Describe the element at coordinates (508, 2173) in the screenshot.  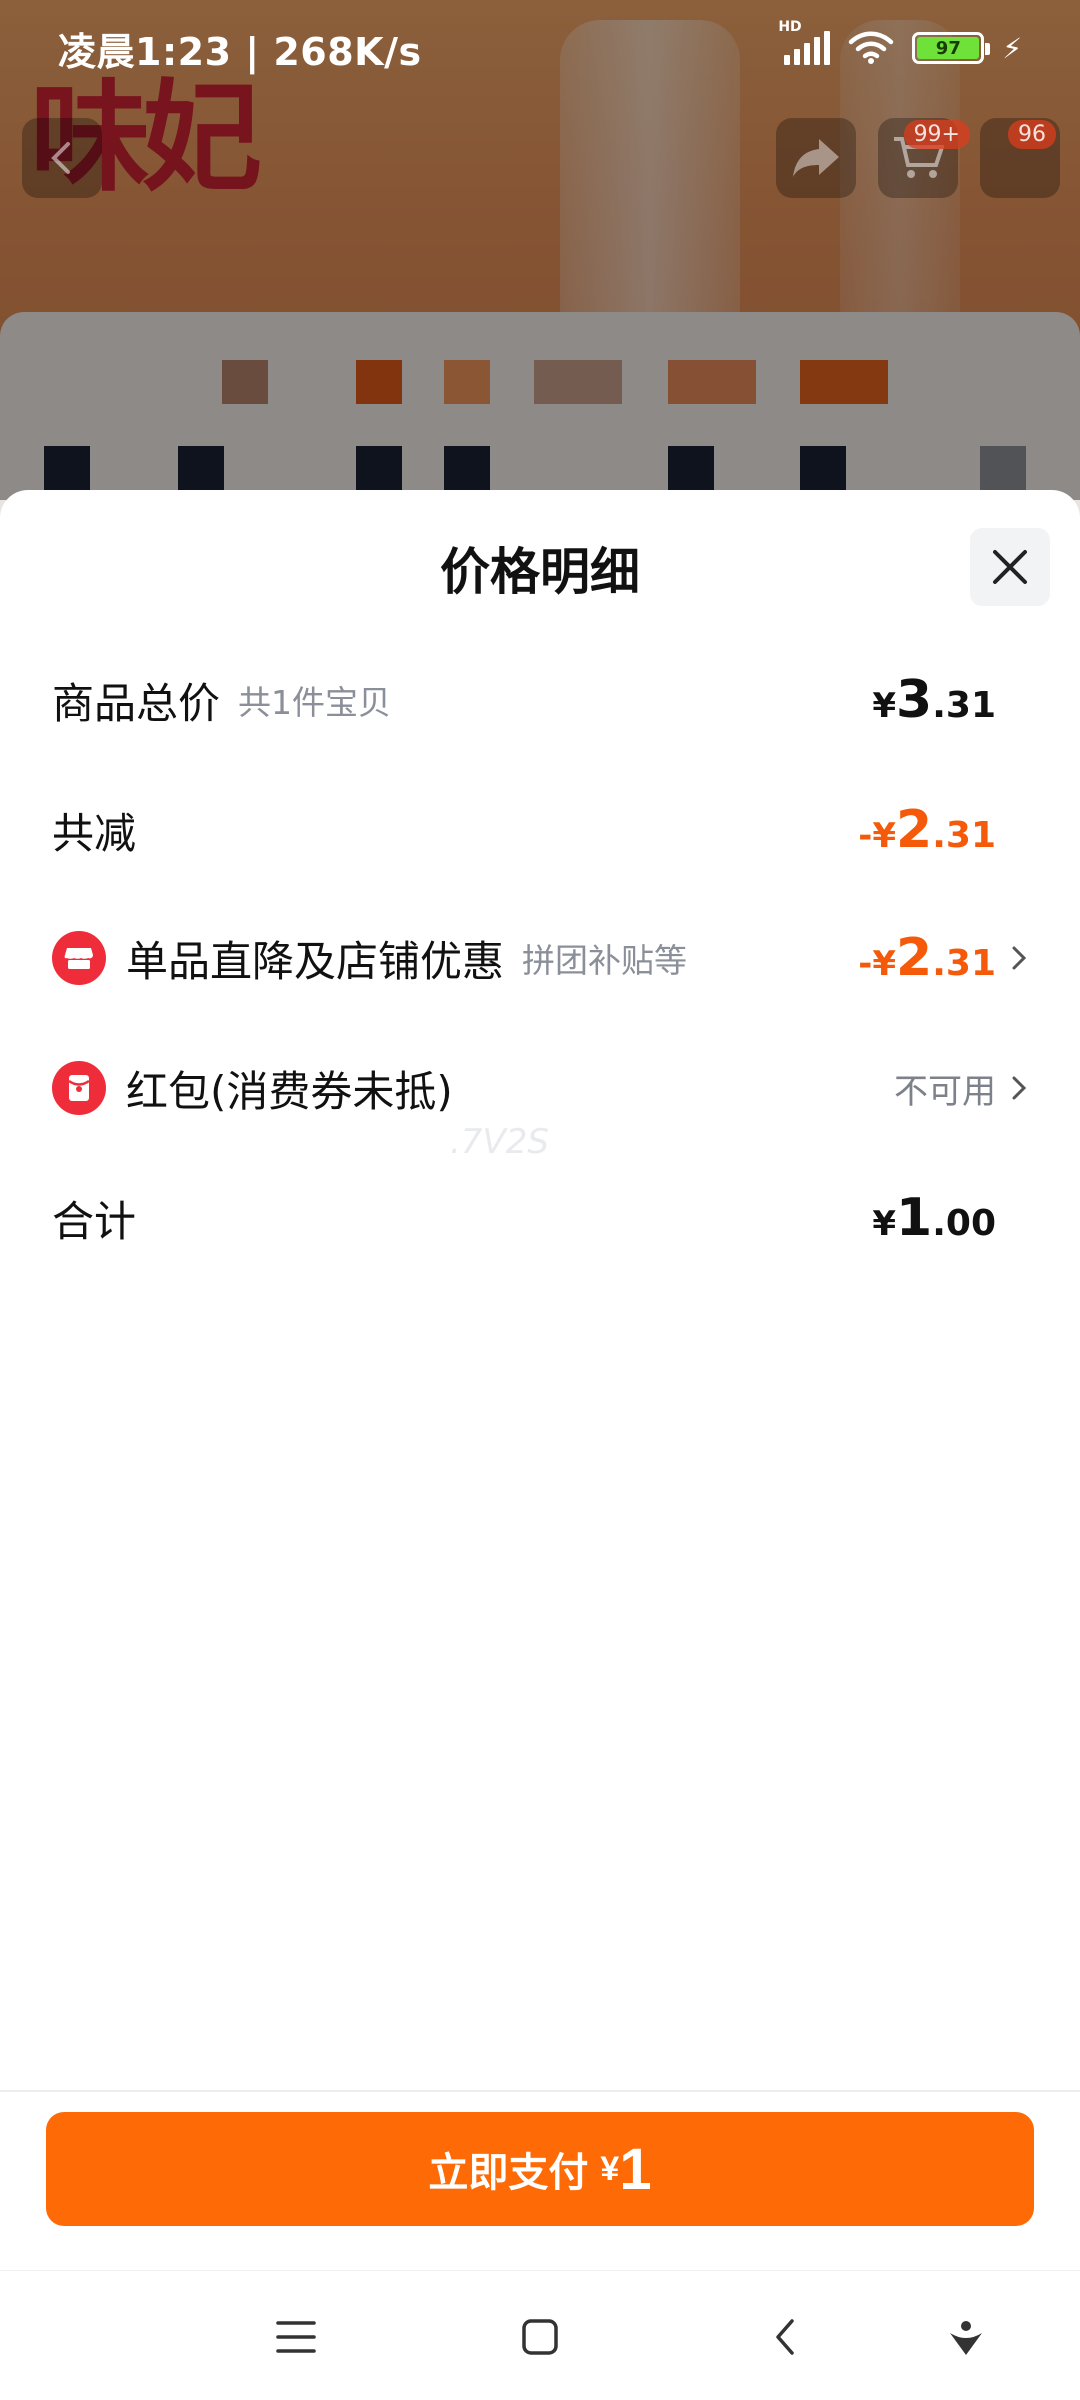
I see `pay-now-label: 立即支付` at that location.